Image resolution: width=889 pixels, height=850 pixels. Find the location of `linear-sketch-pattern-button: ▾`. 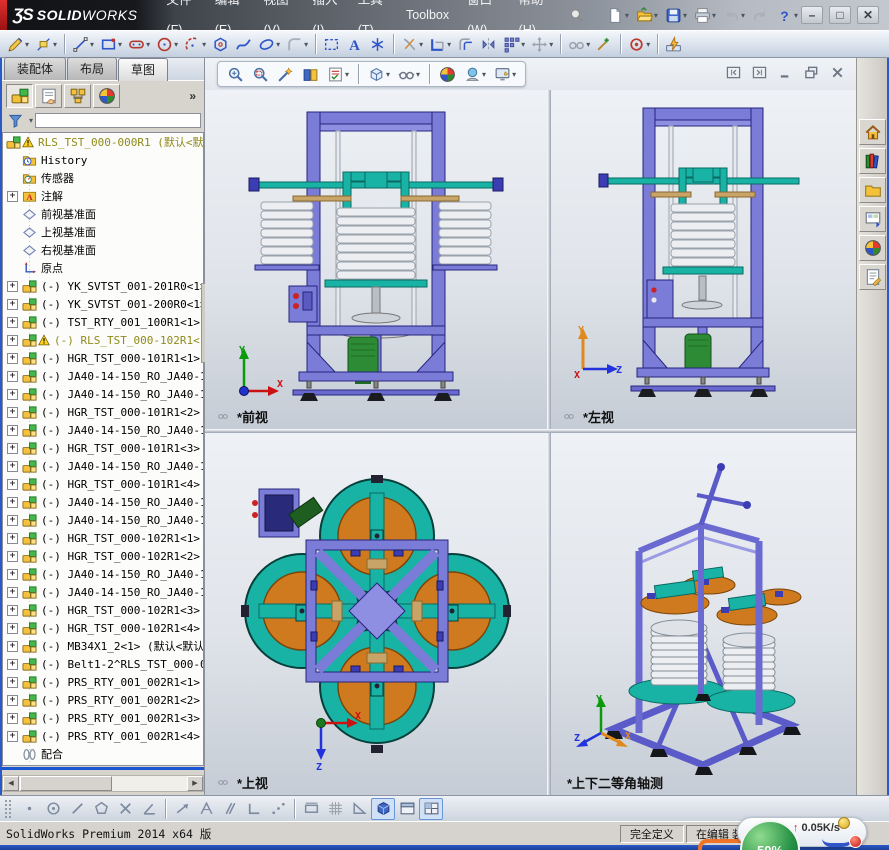

linear-sketch-pattern-button: ▾ is located at coordinates (514, 44).